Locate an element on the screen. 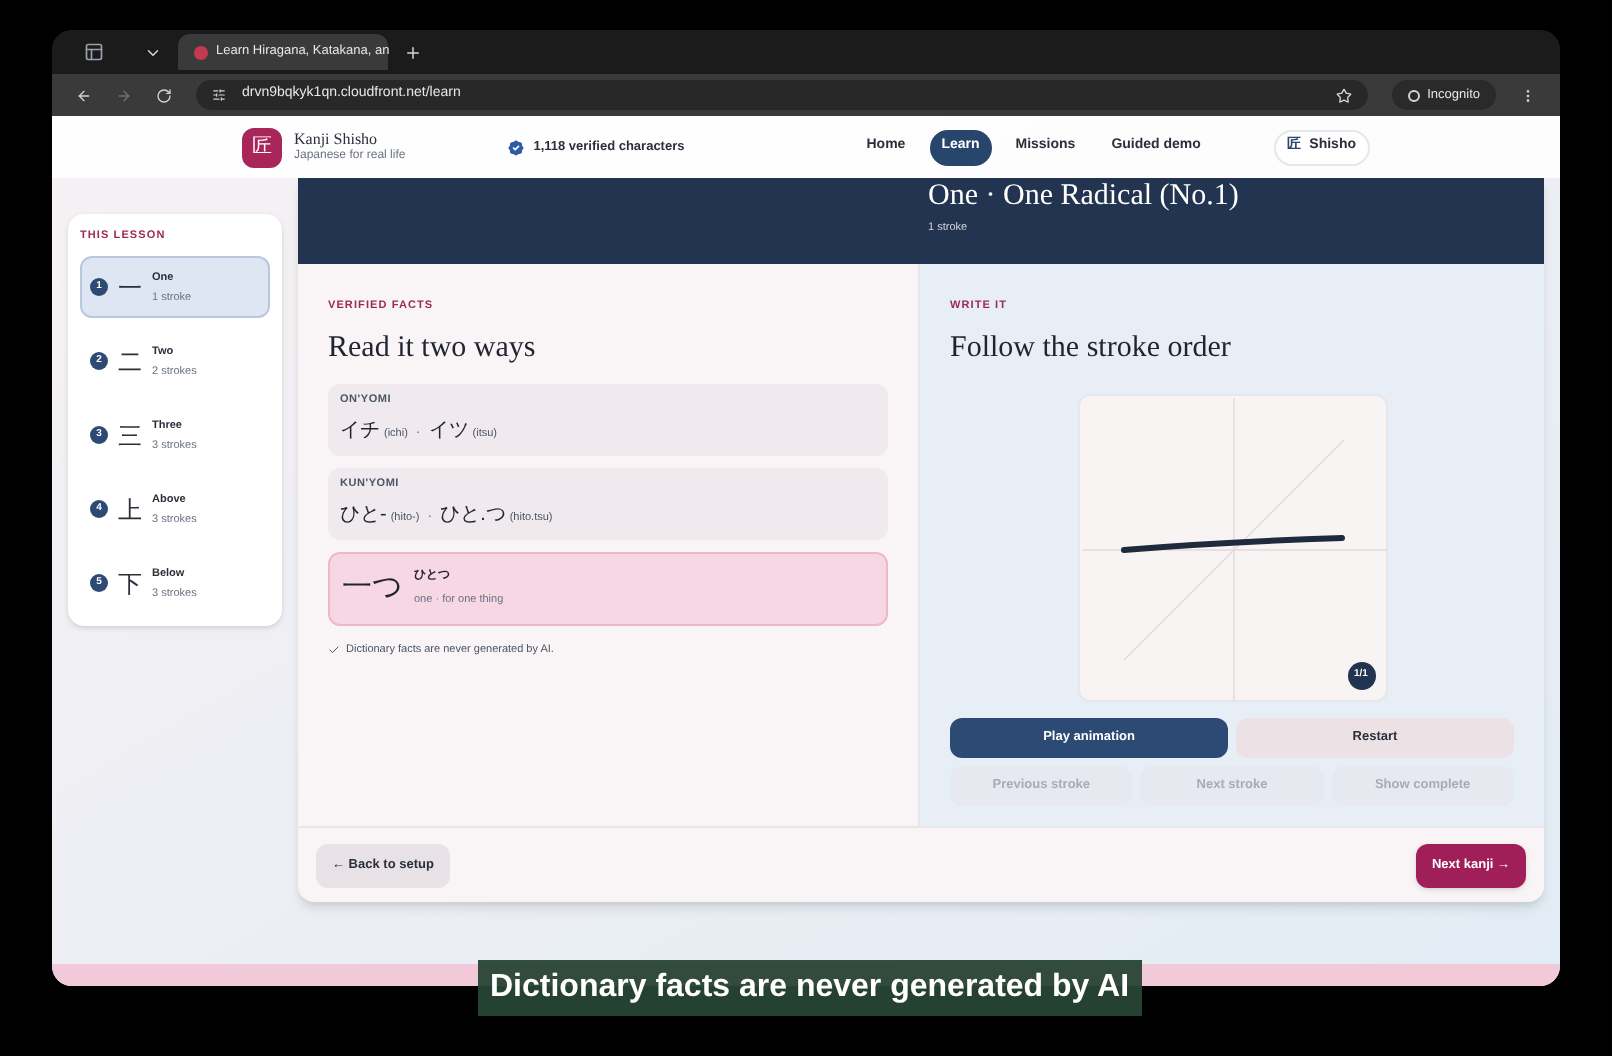 The image size is (1612, 1056). tab-group-icon is located at coordinates (94, 52).